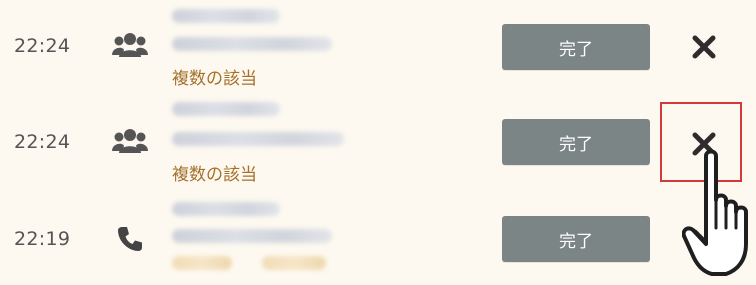  Describe the element at coordinates (130, 239) in the screenshot. I see `phone-icon` at that location.